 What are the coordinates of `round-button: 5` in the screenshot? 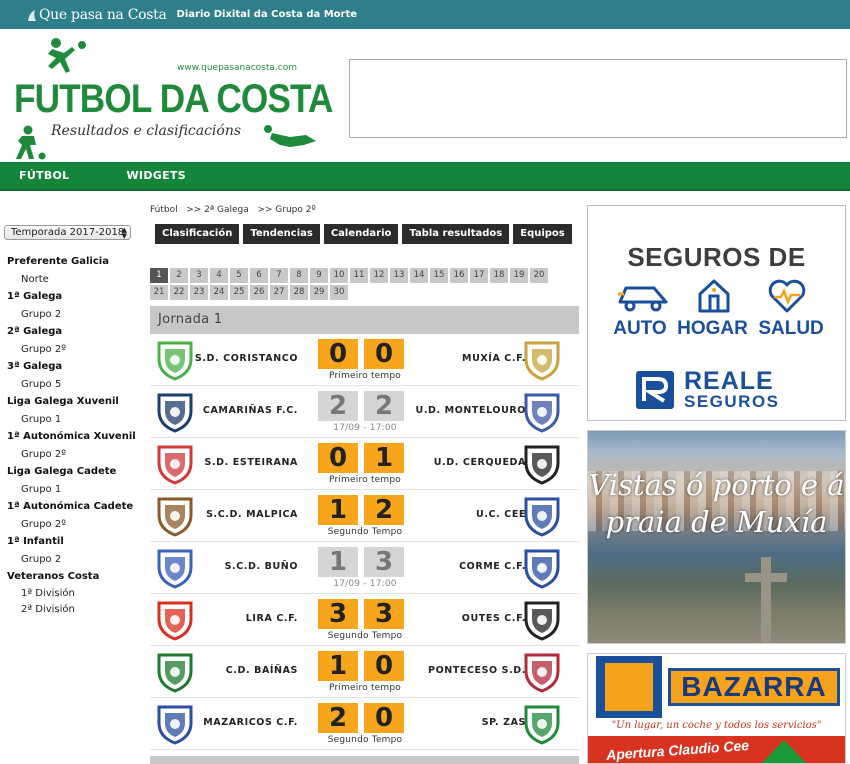 It's located at (239, 275).